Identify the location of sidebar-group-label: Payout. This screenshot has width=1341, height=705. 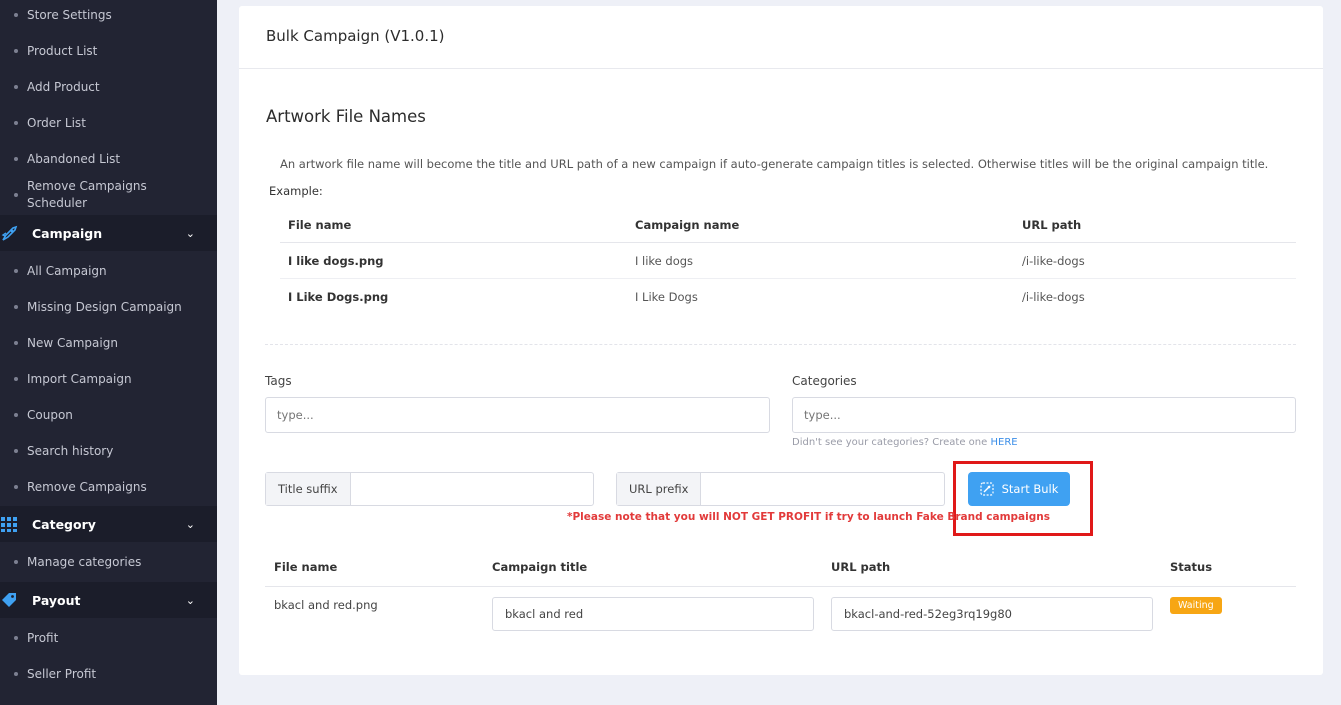
(56, 600).